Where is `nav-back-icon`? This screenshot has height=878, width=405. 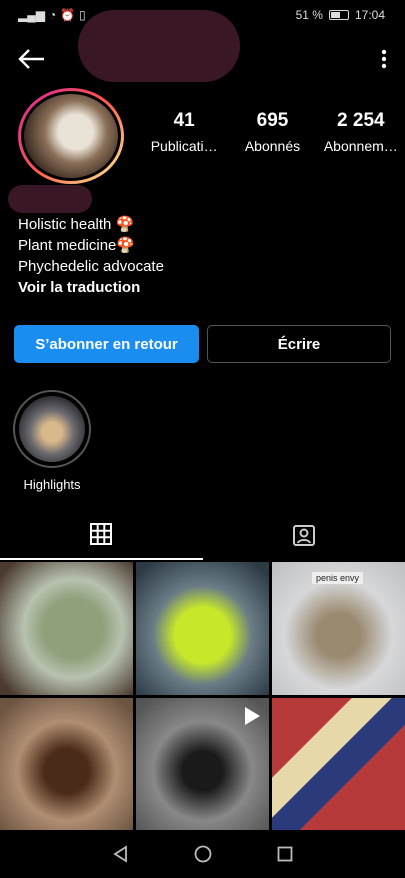
nav-back-icon is located at coordinates (121, 854).